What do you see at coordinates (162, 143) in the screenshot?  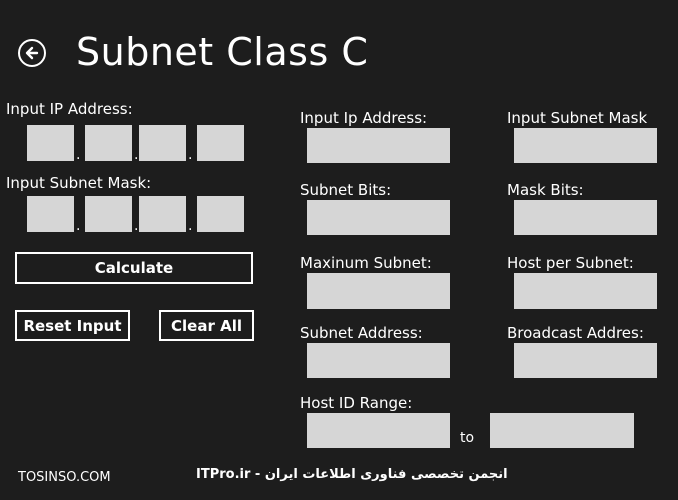 I see `ip-octet-3-input` at bounding box center [162, 143].